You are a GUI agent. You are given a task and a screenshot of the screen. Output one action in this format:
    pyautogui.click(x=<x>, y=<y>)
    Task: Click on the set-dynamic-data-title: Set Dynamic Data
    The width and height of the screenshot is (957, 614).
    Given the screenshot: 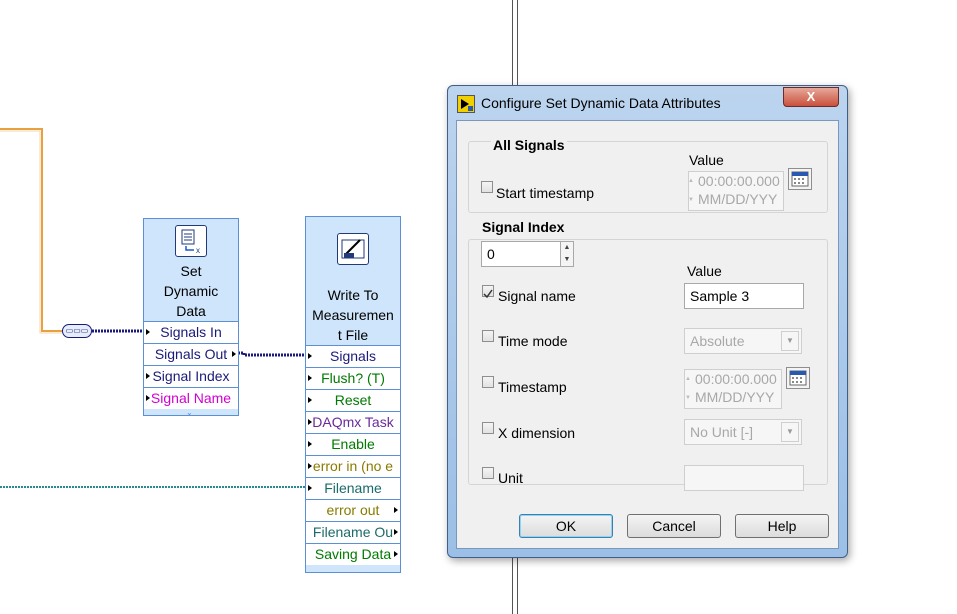 What is the action you would take?
    pyautogui.click(x=191, y=291)
    